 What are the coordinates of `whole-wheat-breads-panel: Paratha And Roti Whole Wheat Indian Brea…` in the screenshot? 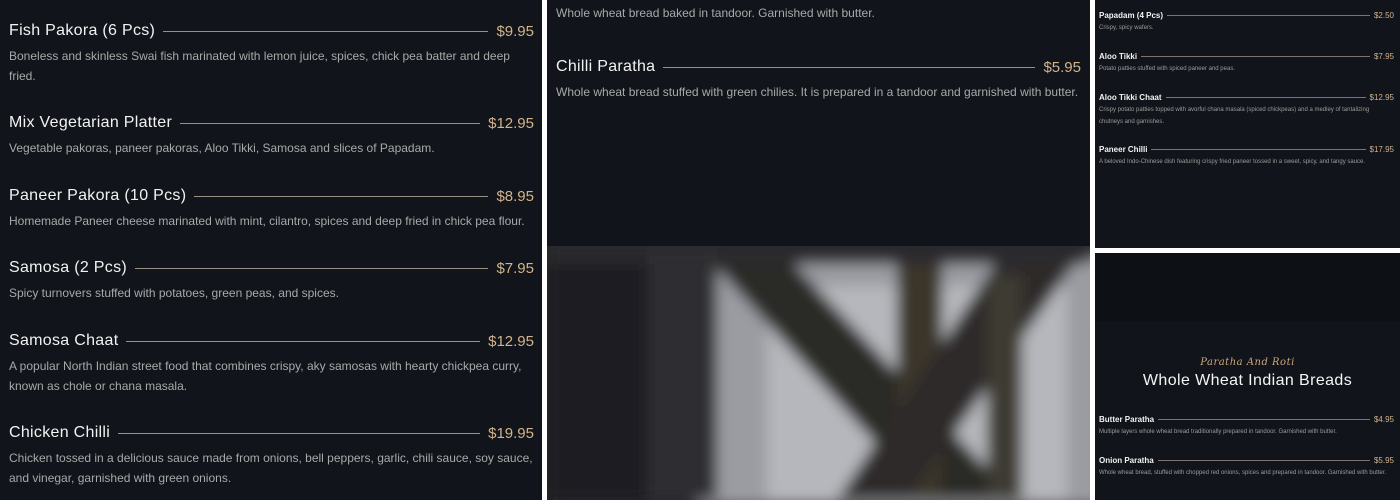 It's located at (1247, 376).